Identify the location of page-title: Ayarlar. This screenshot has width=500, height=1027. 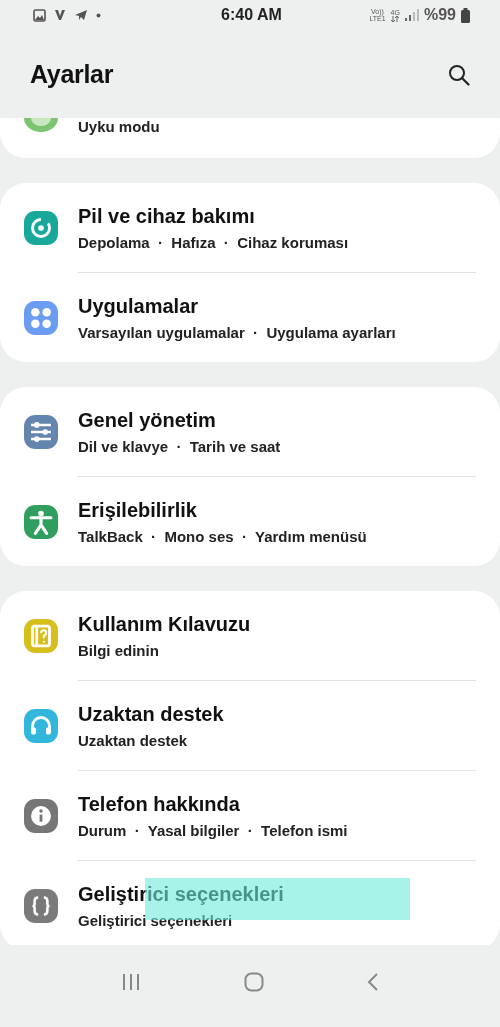
(72, 74).